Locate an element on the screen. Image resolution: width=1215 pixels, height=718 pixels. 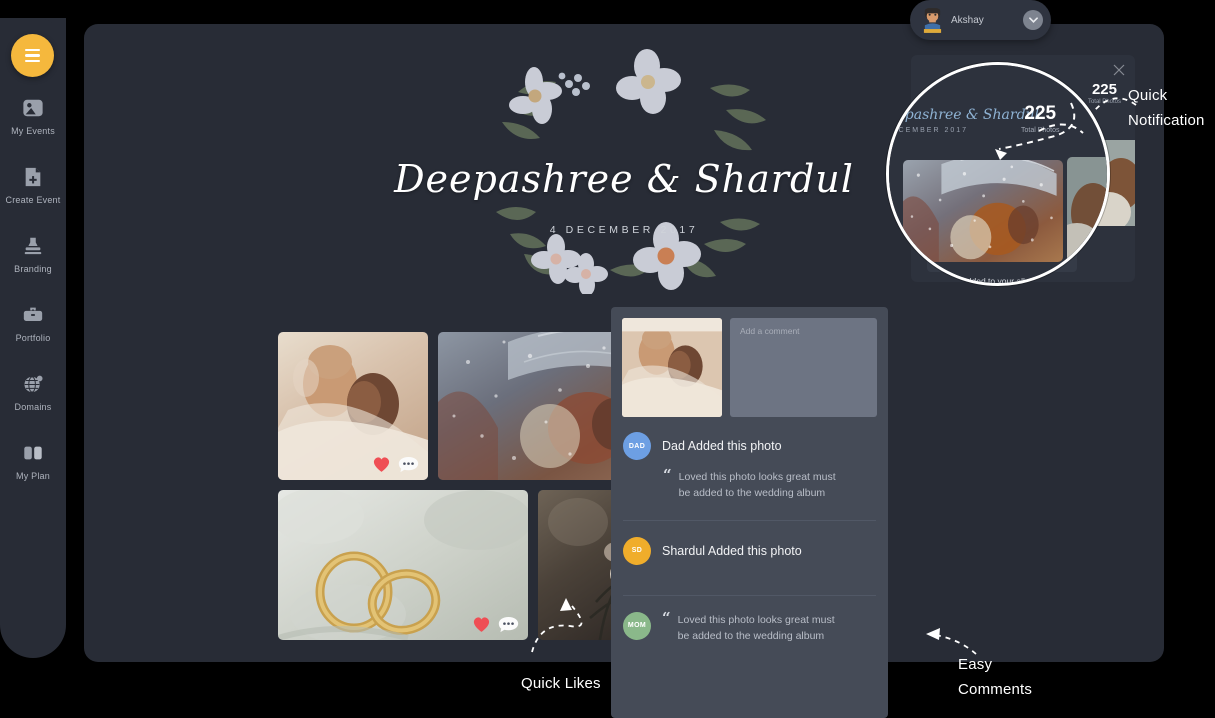
cards-plan-icon is located at coordinates (33, 453).